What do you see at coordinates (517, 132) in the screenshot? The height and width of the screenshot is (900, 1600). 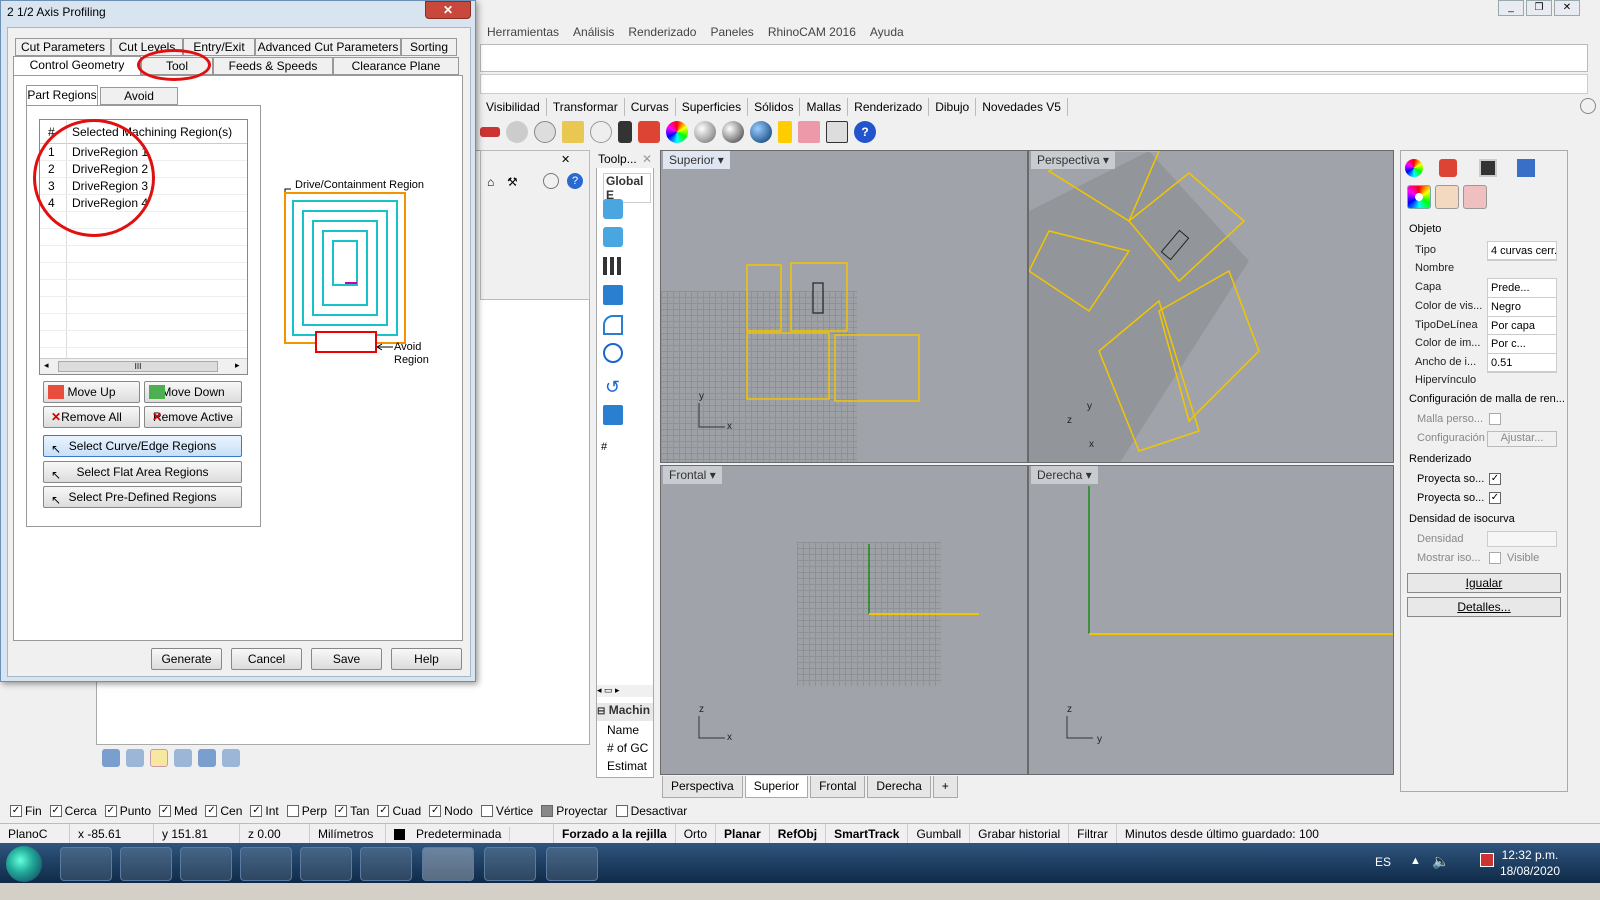 I see `light-icon` at bounding box center [517, 132].